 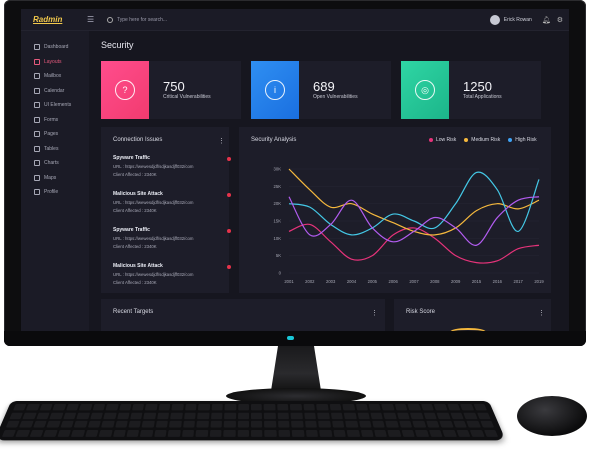 What do you see at coordinates (456, 281) in the screenshot?
I see `x-tick-label: 2009` at bounding box center [456, 281].